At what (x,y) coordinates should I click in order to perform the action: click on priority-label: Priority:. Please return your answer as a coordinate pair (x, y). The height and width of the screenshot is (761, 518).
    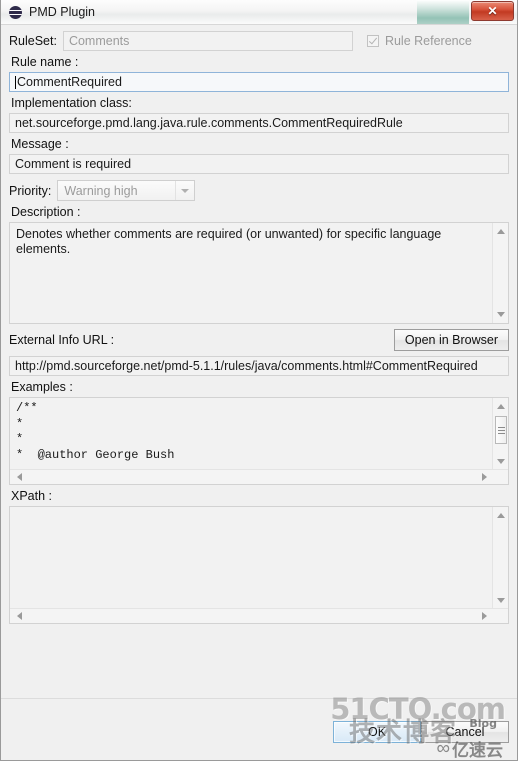
    Looking at the image, I should click on (30, 190).